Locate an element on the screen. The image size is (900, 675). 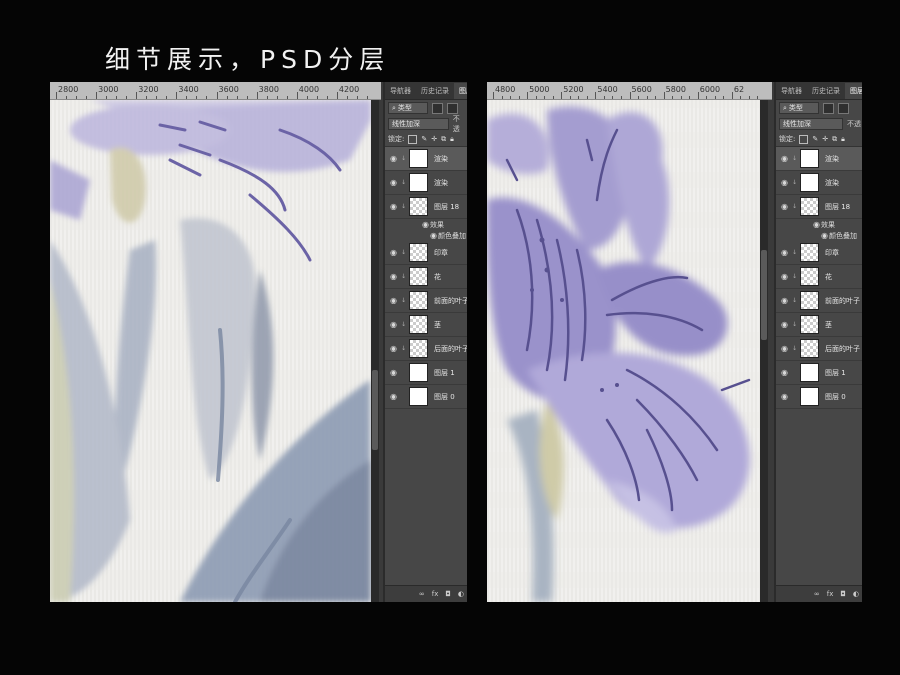
canvas-scrollbar is located at coordinates (764, 351).